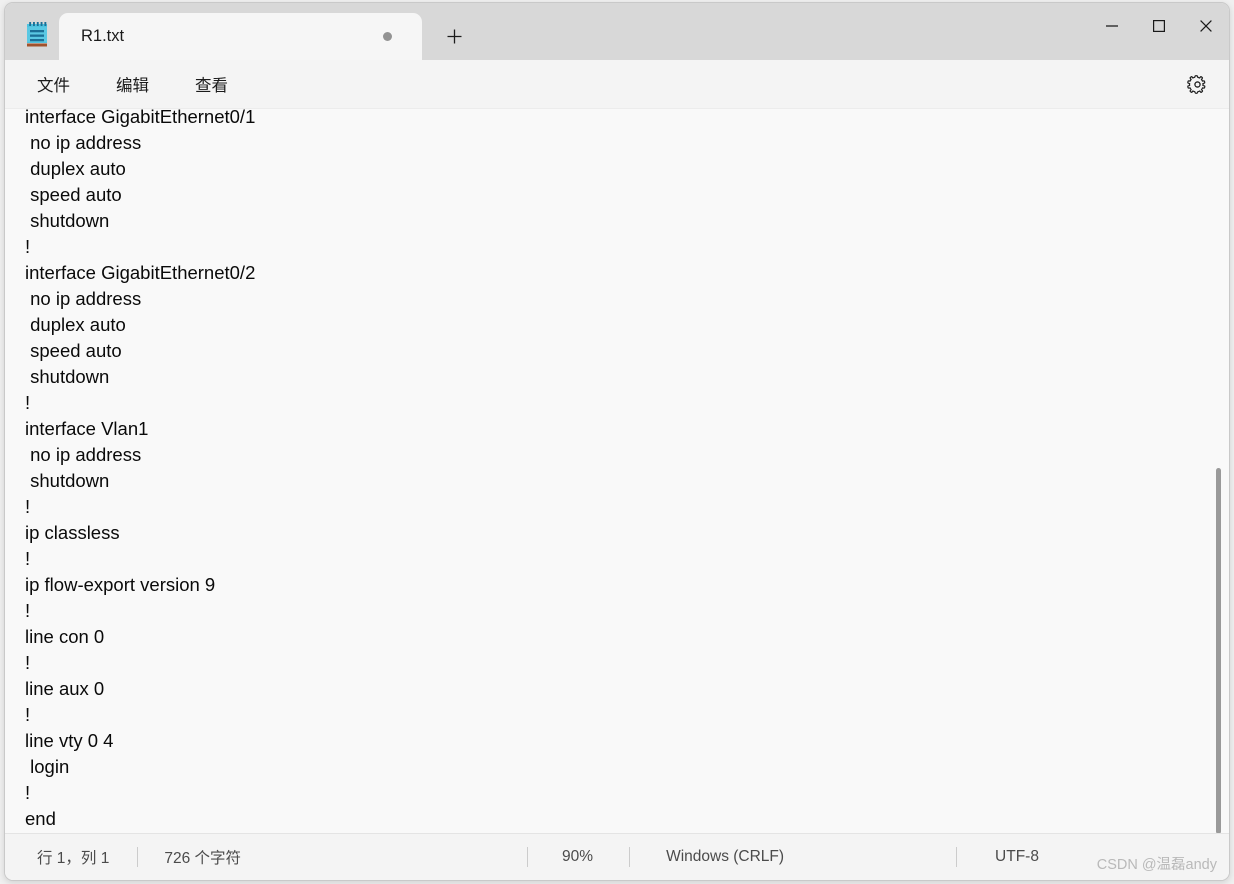 This screenshot has height=884, width=1234. I want to click on tab-title: R1.txt, so click(103, 36).